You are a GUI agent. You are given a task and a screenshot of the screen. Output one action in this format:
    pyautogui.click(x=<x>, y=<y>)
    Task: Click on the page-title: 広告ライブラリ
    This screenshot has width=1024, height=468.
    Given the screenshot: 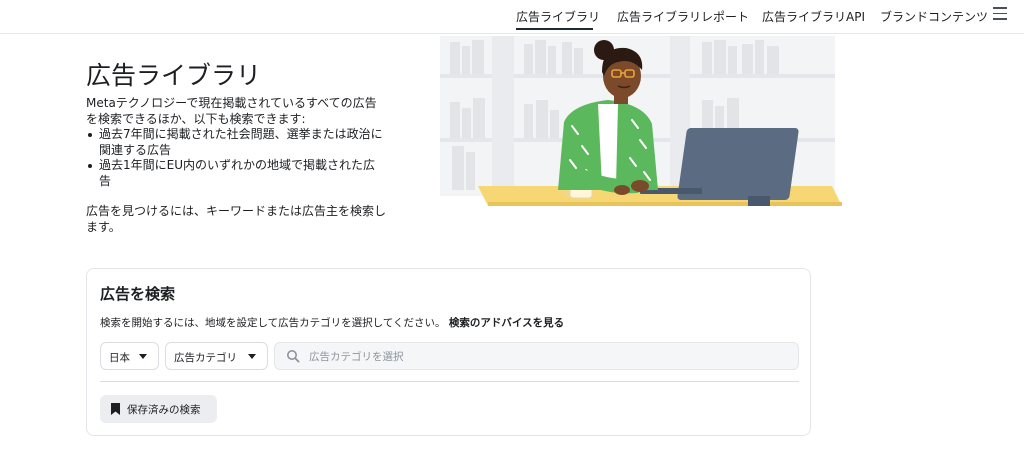 What is the action you would take?
    pyautogui.click(x=174, y=75)
    